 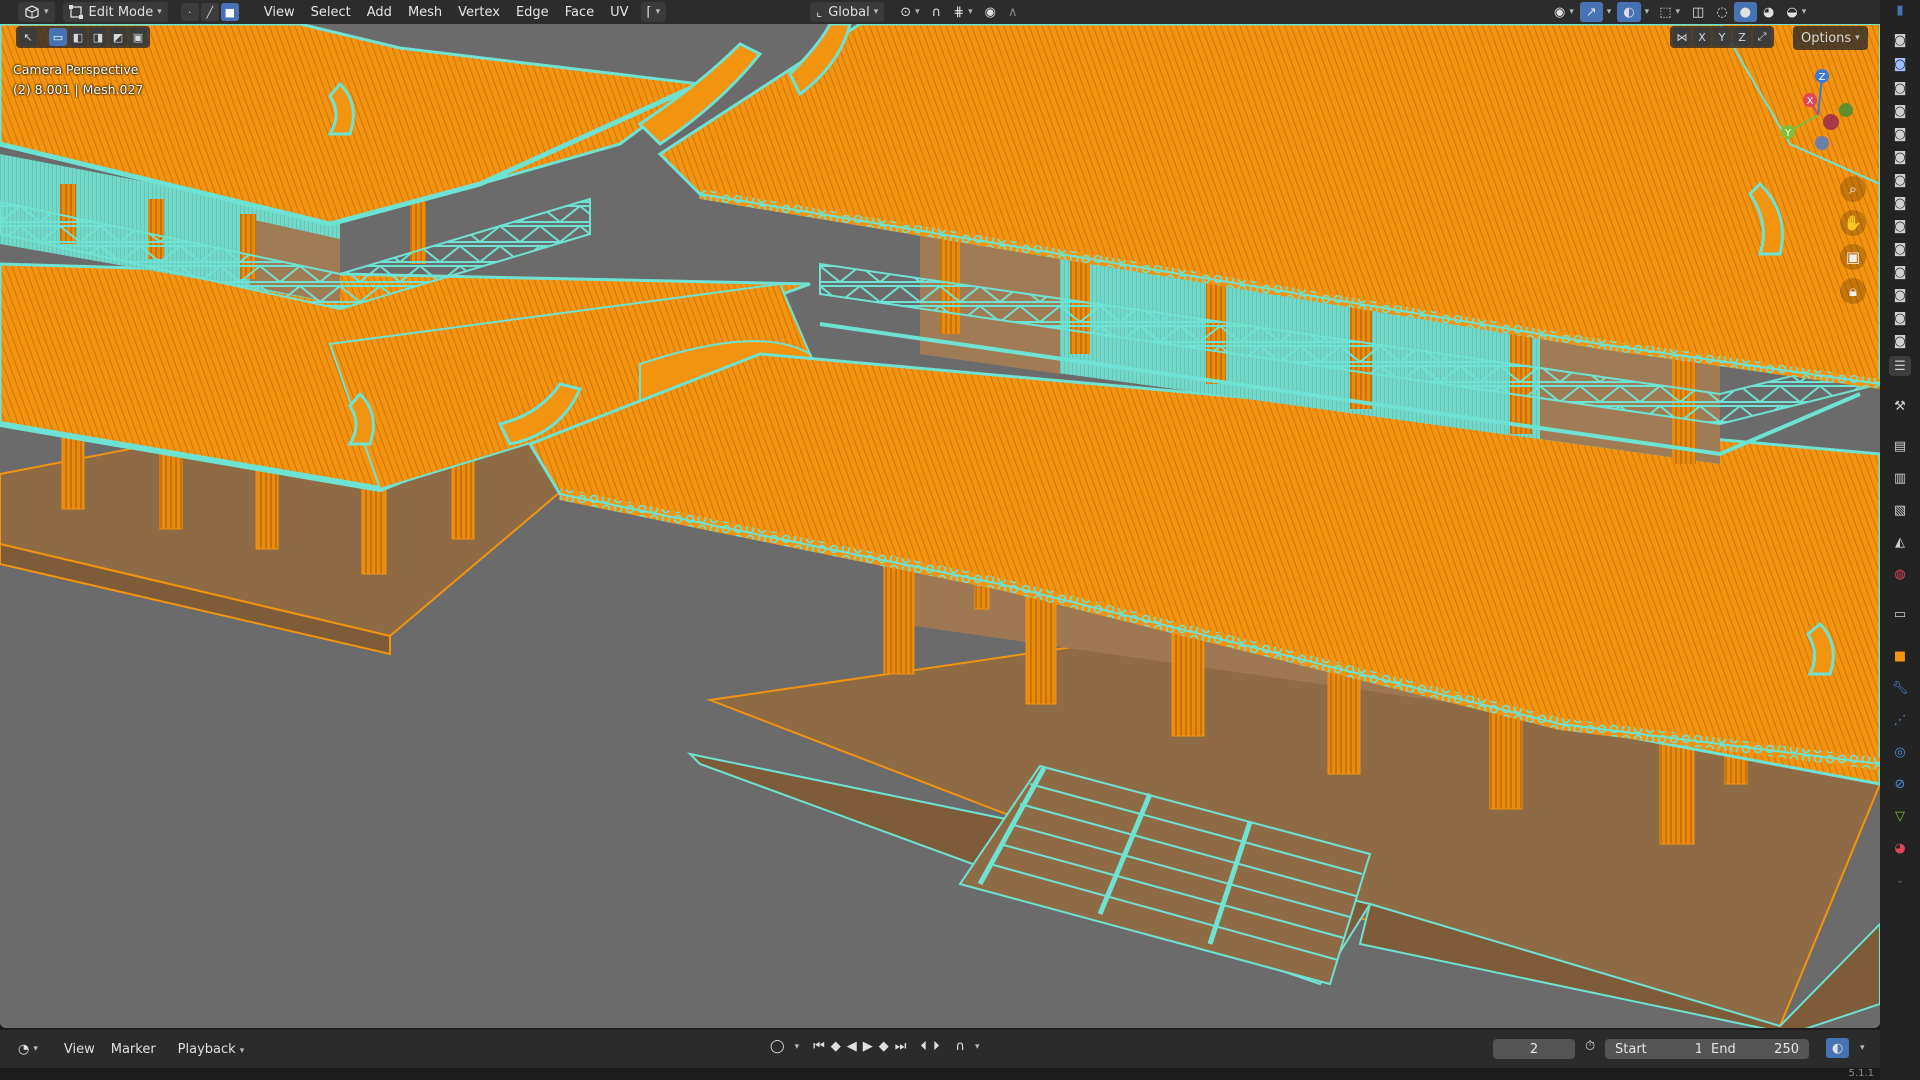 What do you see at coordinates (990, 12) in the screenshot?
I see `proportional-edit-toggle: ◉` at bounding box center [990, 12].